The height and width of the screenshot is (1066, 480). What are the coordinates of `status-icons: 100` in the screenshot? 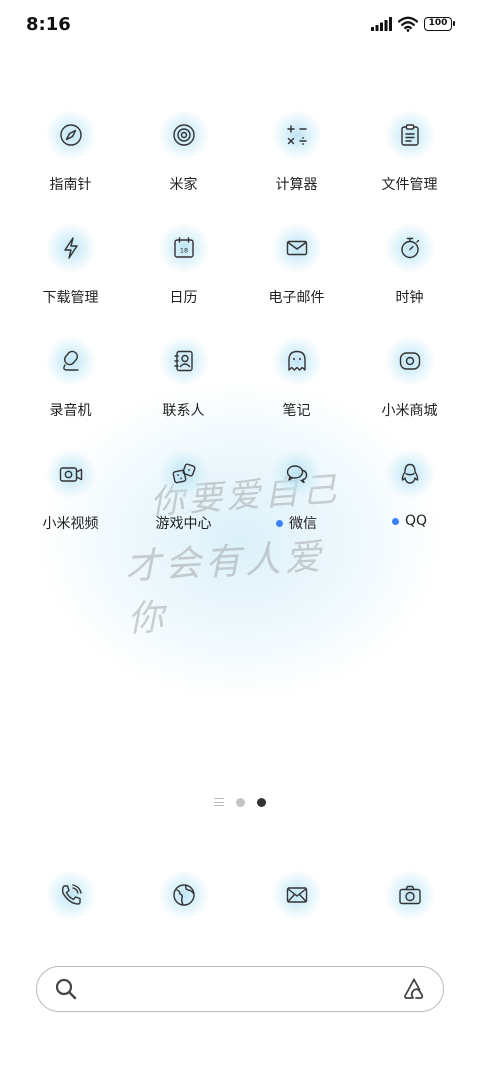 It's located at (412, 24).